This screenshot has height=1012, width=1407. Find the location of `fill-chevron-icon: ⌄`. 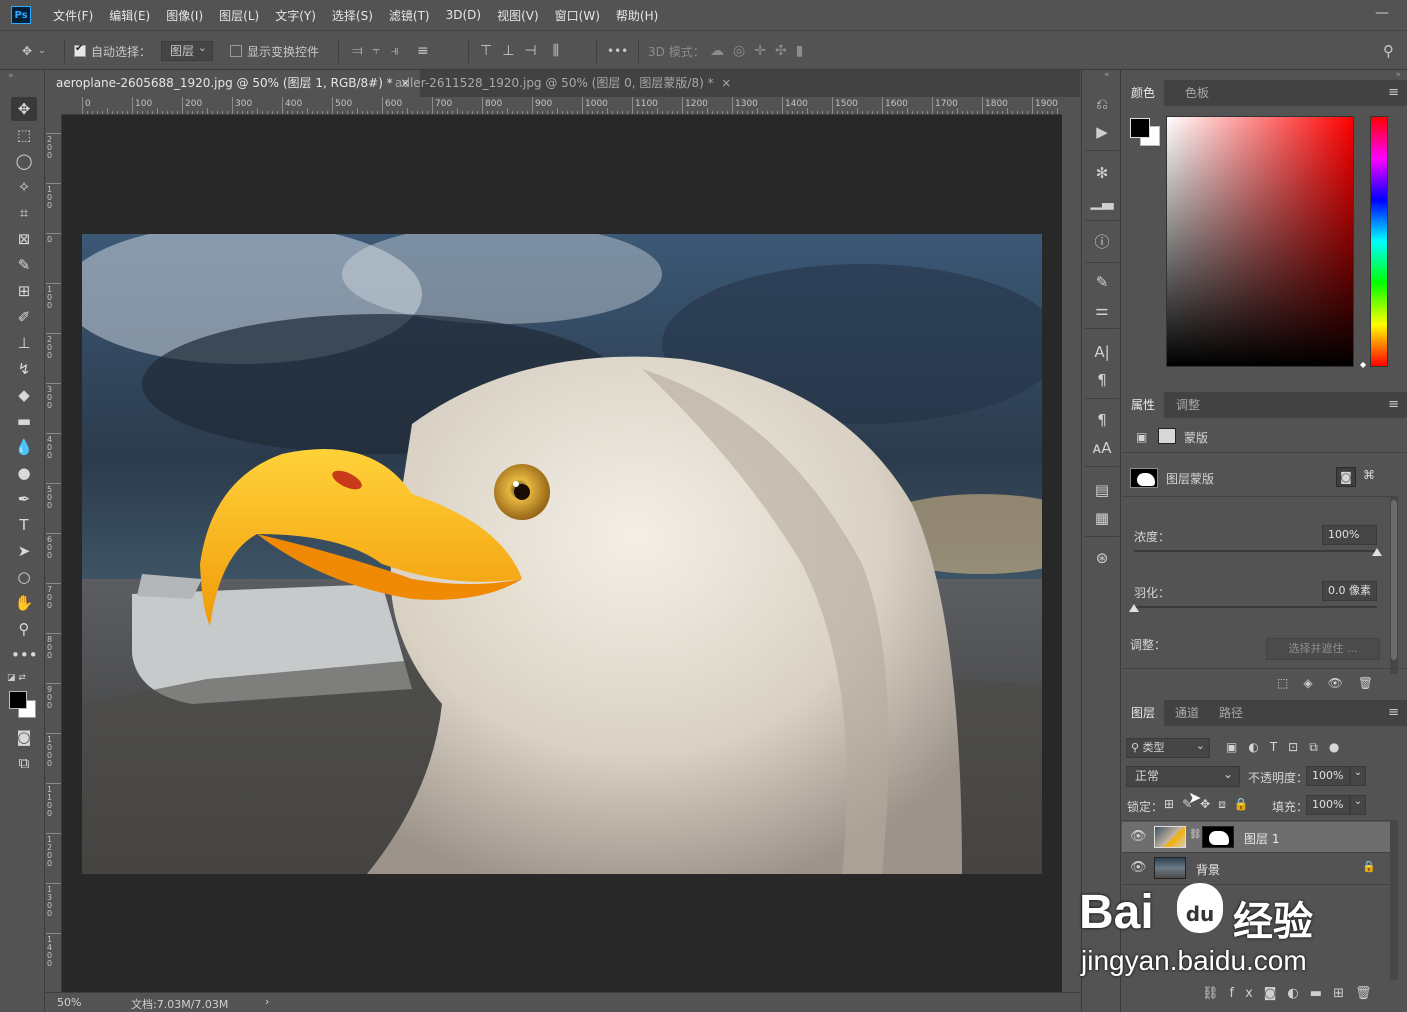

fill-chevron-icon: ⌄ is located at coordinates (1358, 805).